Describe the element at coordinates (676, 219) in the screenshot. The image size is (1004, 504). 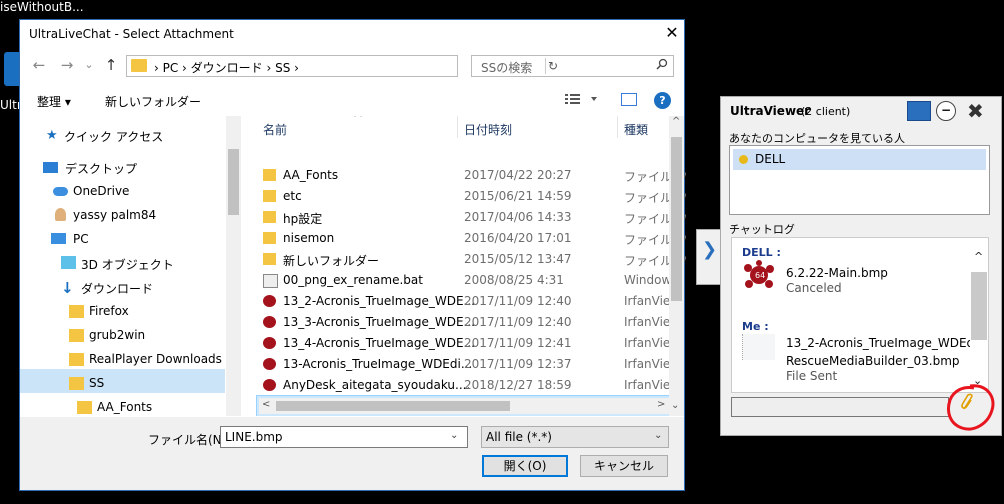
I see `file-list-vscroll-thumb` at that location.